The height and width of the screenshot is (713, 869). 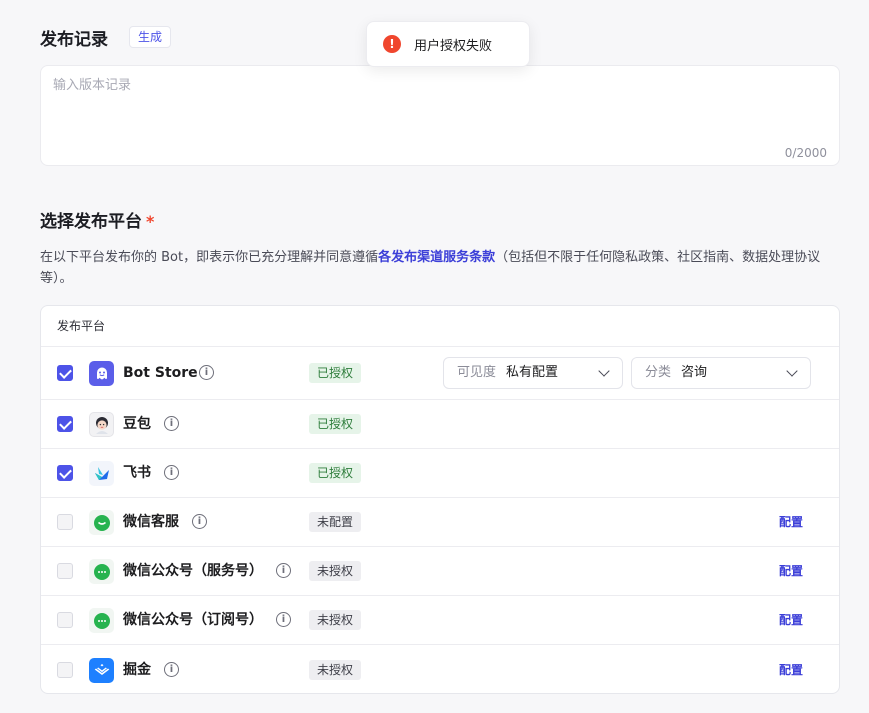 I want to click on select-platform-title: 选择发布平台 *, so click(x=97, y=219).